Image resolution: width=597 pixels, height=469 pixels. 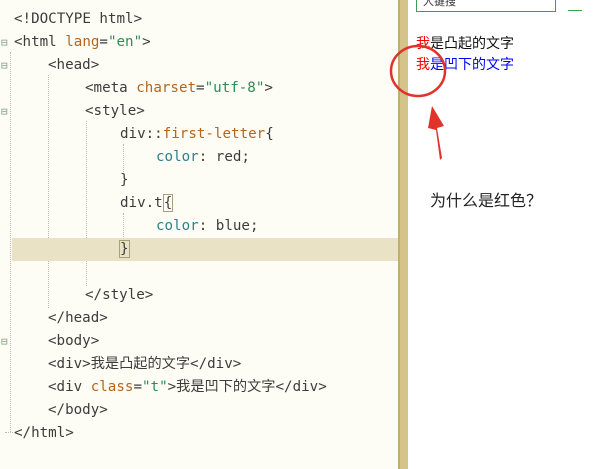 I want to click on annotation-arrow, so click(x=436, y=133).